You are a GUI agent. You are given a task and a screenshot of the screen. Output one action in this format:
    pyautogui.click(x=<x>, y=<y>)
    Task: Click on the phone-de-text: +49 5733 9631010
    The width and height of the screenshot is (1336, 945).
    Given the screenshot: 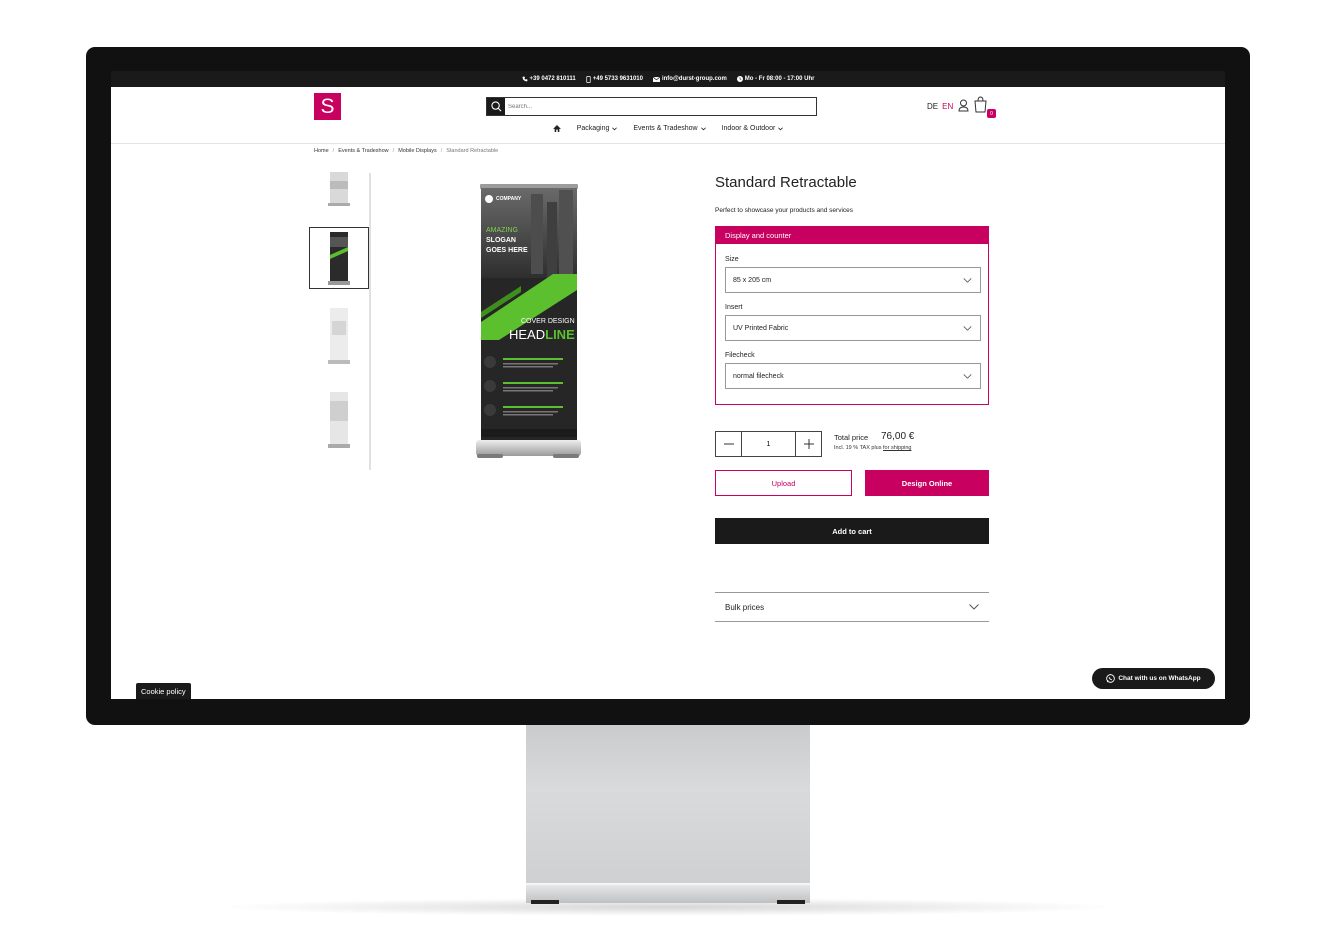 What is the action you would take?
    pyautogui.click(x=617, y=79)
    